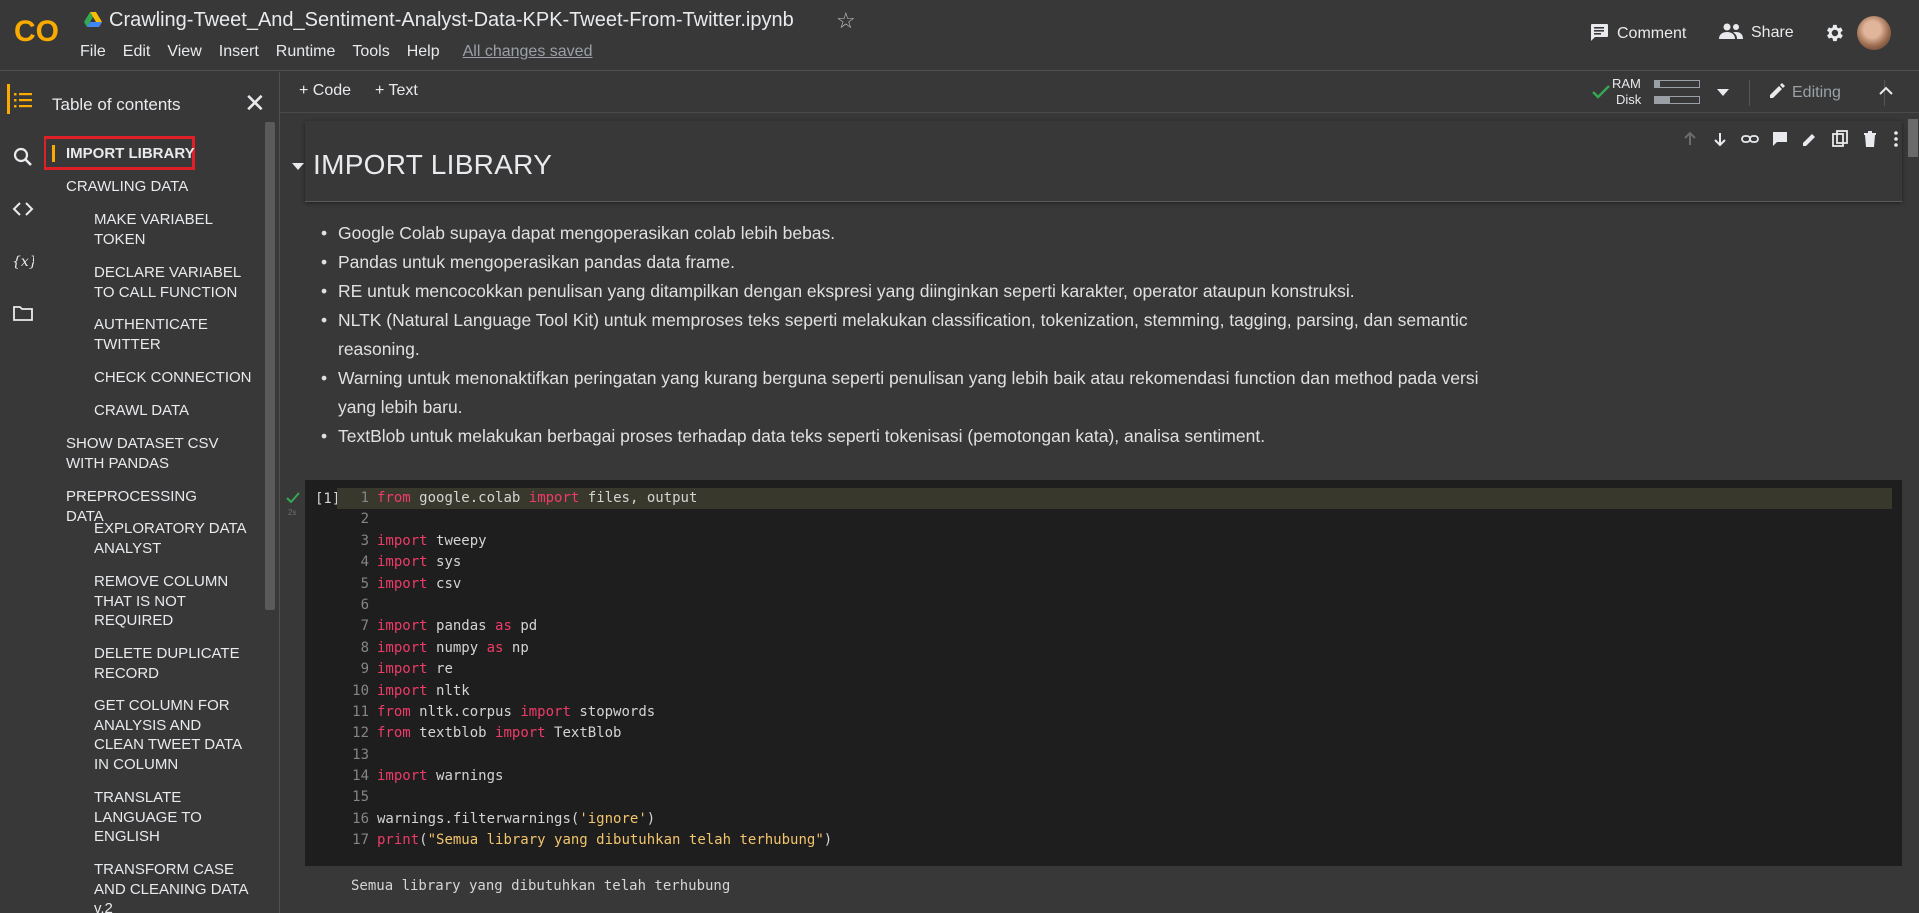 The image size is (1919, 913). I want to click on toc-item-make-variabel-token: MAKE VARIABEL TOKEN, so click(174, 229).